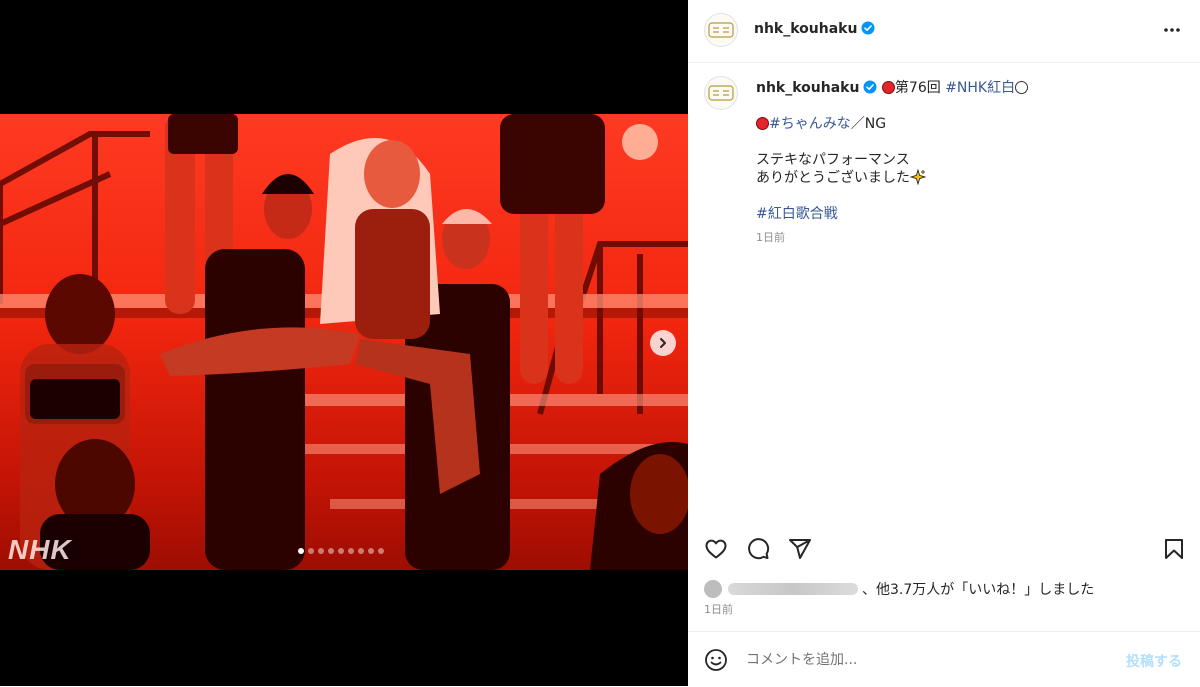 The height and width of the screenshot is (687, 1200). What do you see at coordinates (944, 31) in the screenshot?
I see `post-header: nhk_kouhaku` at bounding box center [944, 31].